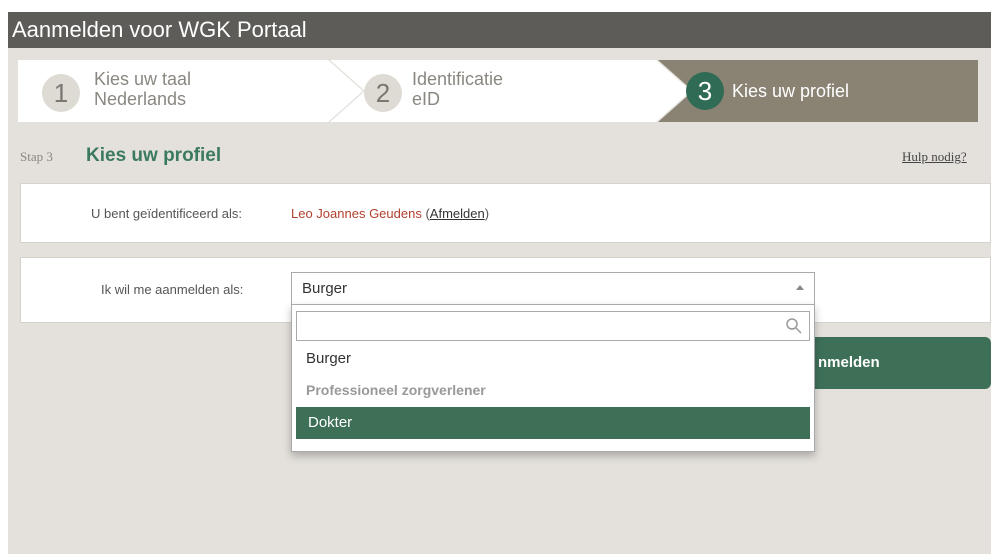 The image size is (991, 554). Describe the element at coordinates (172, 289) in the screenshot. I see `profile-select-label: Ik wil me aanmelden als:` at that location.